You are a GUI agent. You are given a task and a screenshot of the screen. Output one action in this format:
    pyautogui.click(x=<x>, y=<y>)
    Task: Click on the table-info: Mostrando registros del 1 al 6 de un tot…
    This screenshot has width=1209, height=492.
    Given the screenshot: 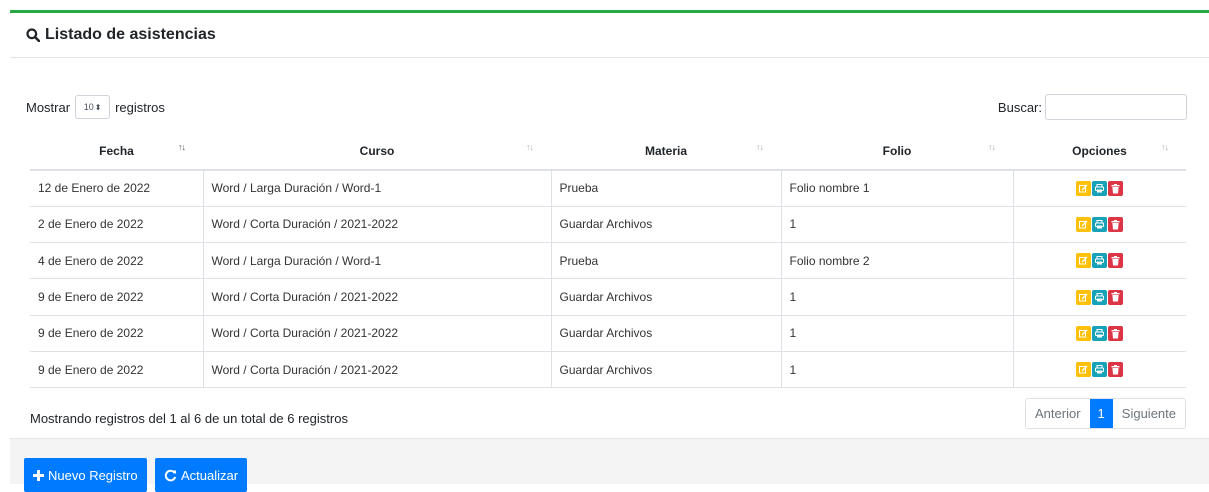 What is the action you would take?
    pyautogui.click(x=189, y=418)
    